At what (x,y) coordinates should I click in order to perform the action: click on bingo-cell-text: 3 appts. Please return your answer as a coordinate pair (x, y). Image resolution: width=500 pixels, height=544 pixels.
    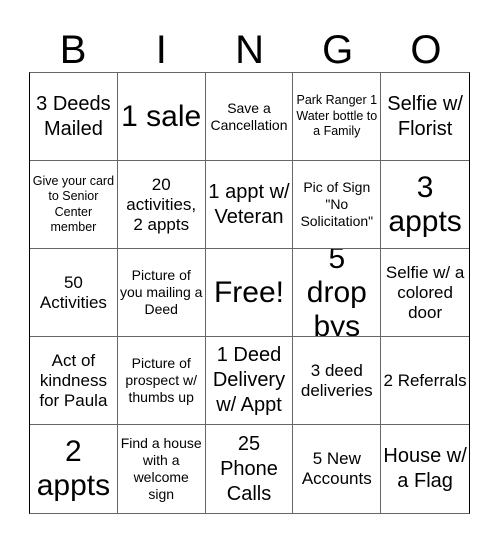
    Looking at the image, I should click on (425, 204).